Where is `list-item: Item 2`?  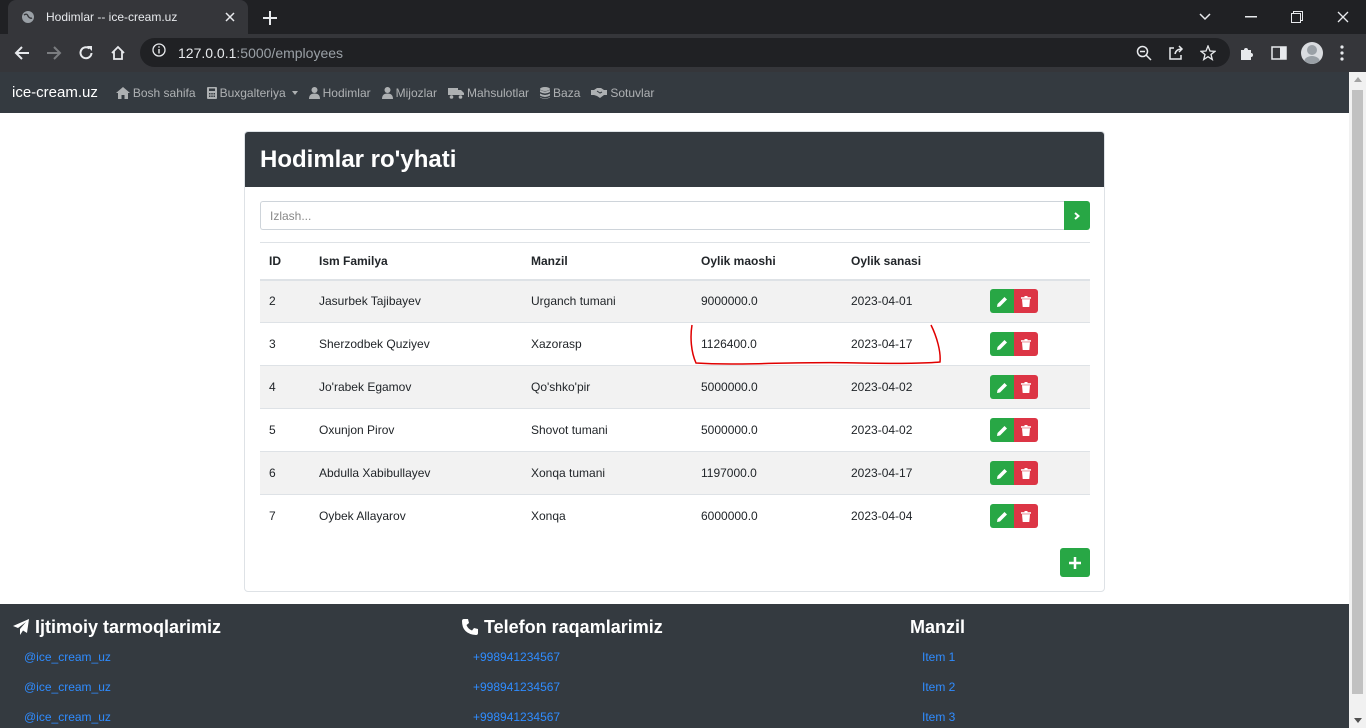
list-item: Item 2 is located at coordinates (943, 695).